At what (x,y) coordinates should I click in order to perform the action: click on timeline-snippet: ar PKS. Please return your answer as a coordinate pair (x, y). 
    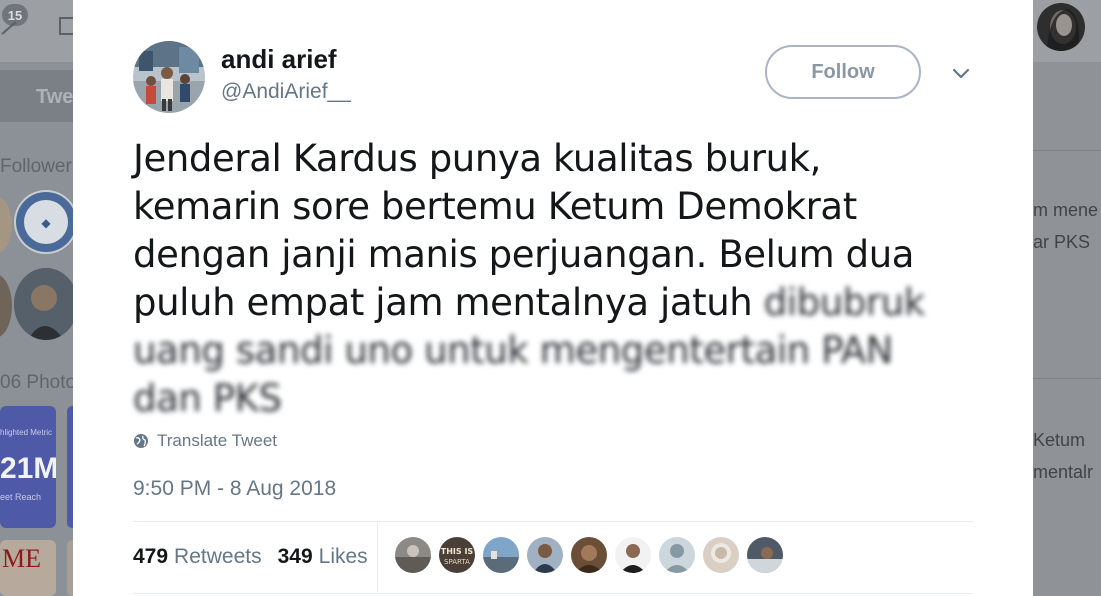
    Looking at the image, I should click on (1062, 242).